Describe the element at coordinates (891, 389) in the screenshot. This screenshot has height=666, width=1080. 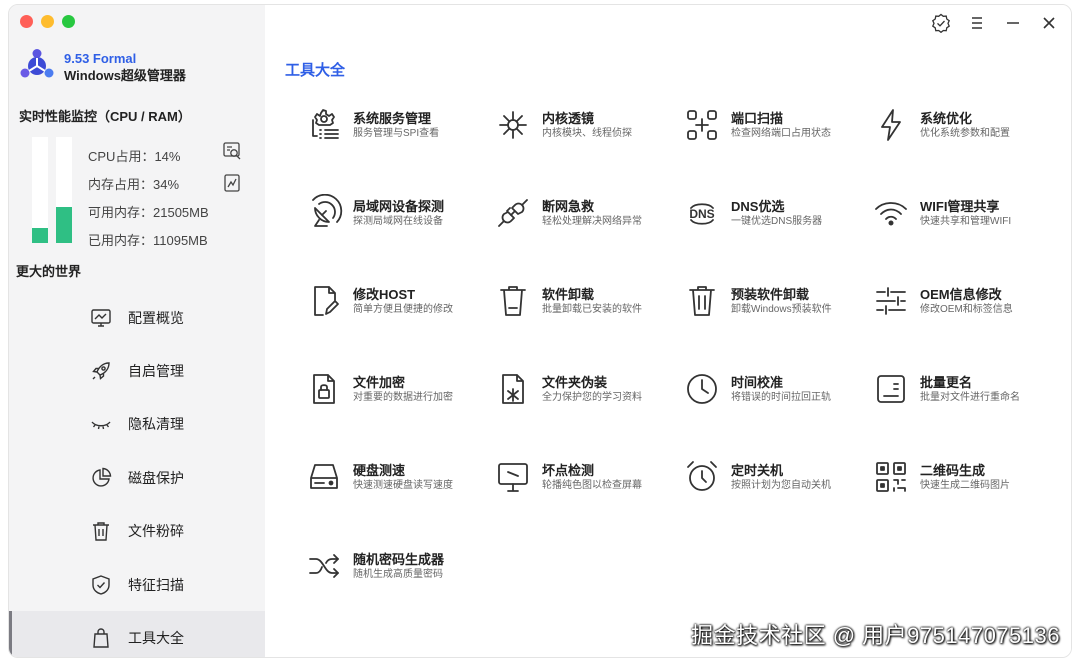
I see `rename-icon` at that location.